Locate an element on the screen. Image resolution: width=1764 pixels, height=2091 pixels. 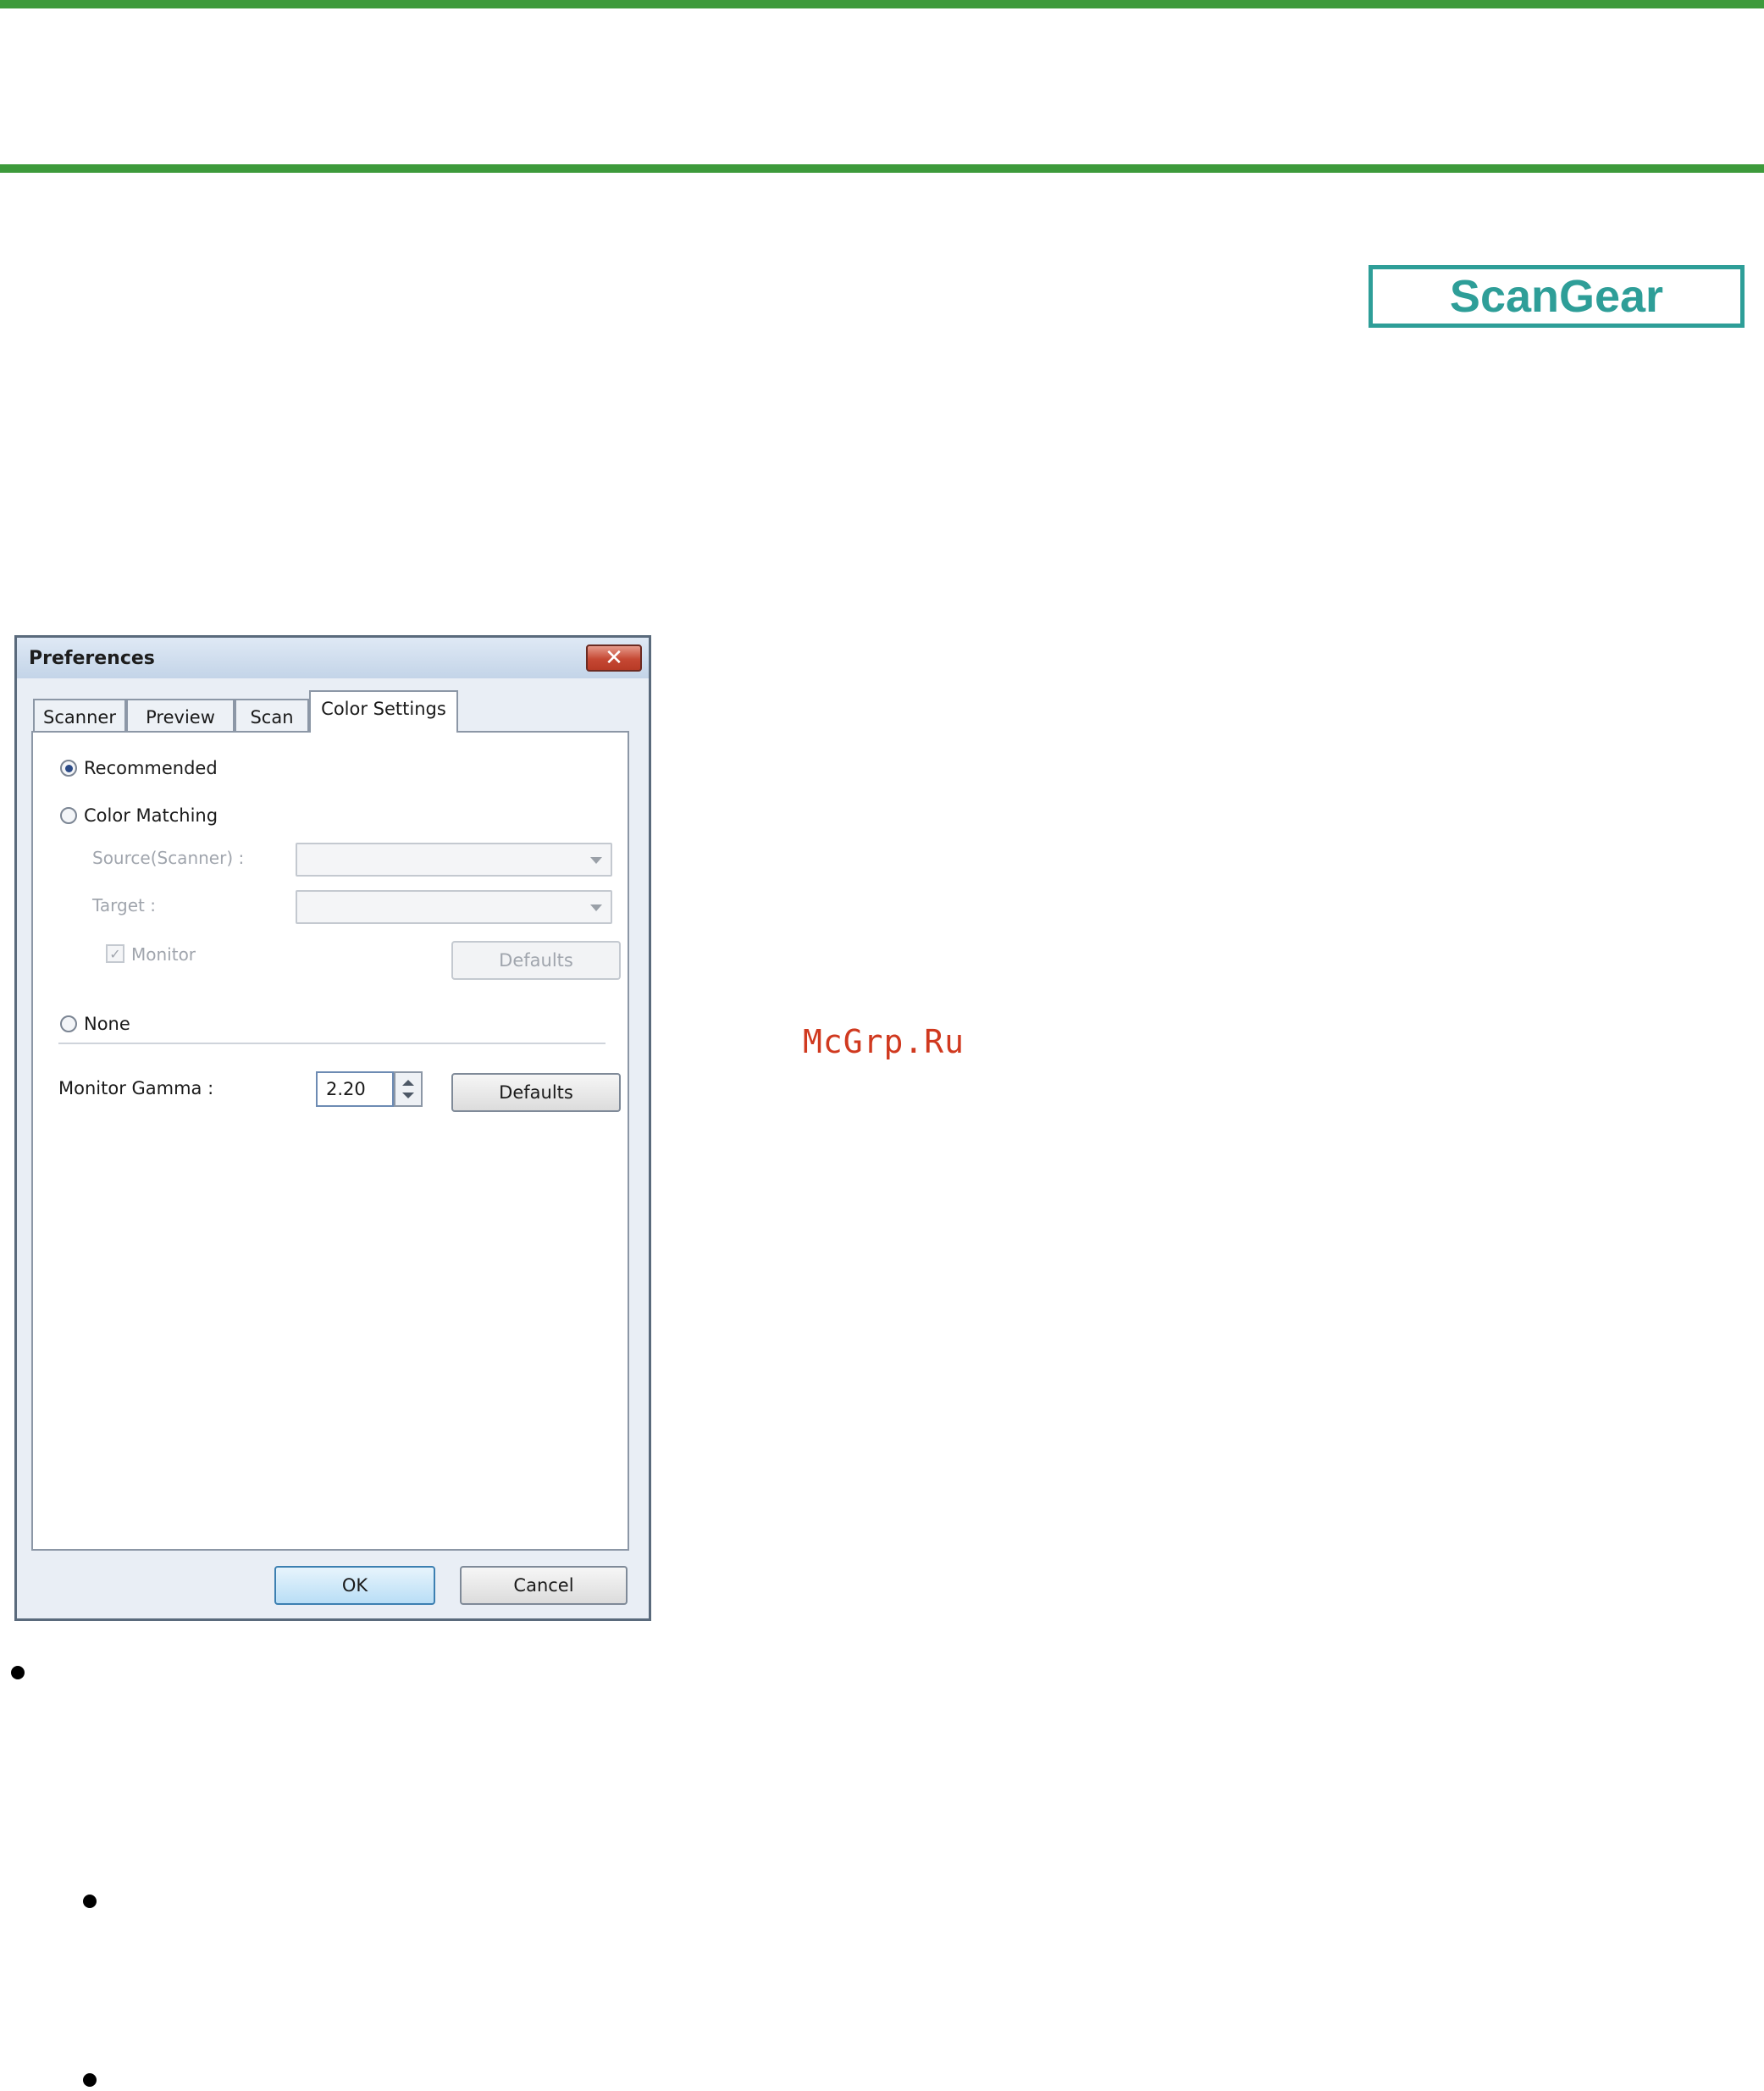
source-scanner-select is located at coordinates (454, 860).